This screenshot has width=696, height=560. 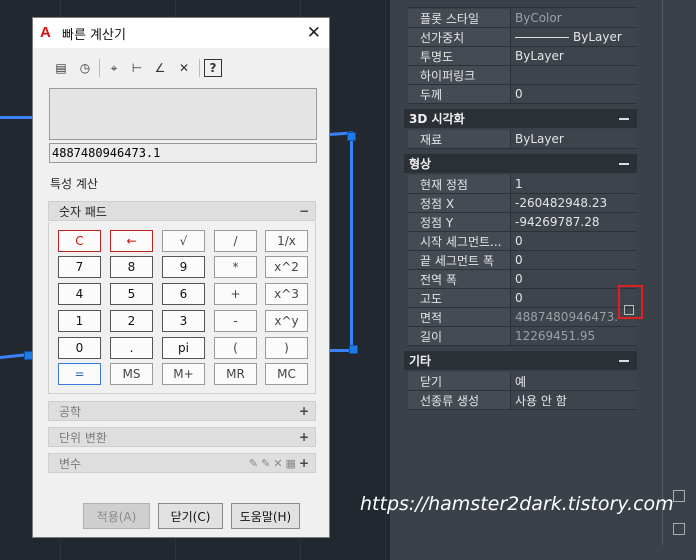 I want to click on panel-engineering: 공학 +, so click(x=182, y=411).